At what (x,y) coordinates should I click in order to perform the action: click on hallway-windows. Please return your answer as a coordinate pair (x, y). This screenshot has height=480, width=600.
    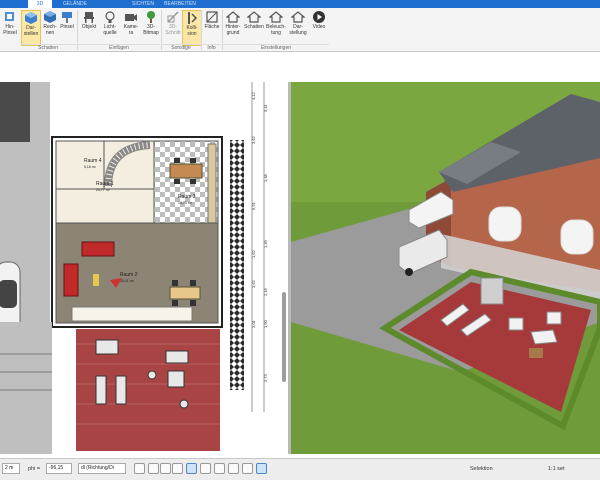
    Looking at the image, I should click on (132, 314).